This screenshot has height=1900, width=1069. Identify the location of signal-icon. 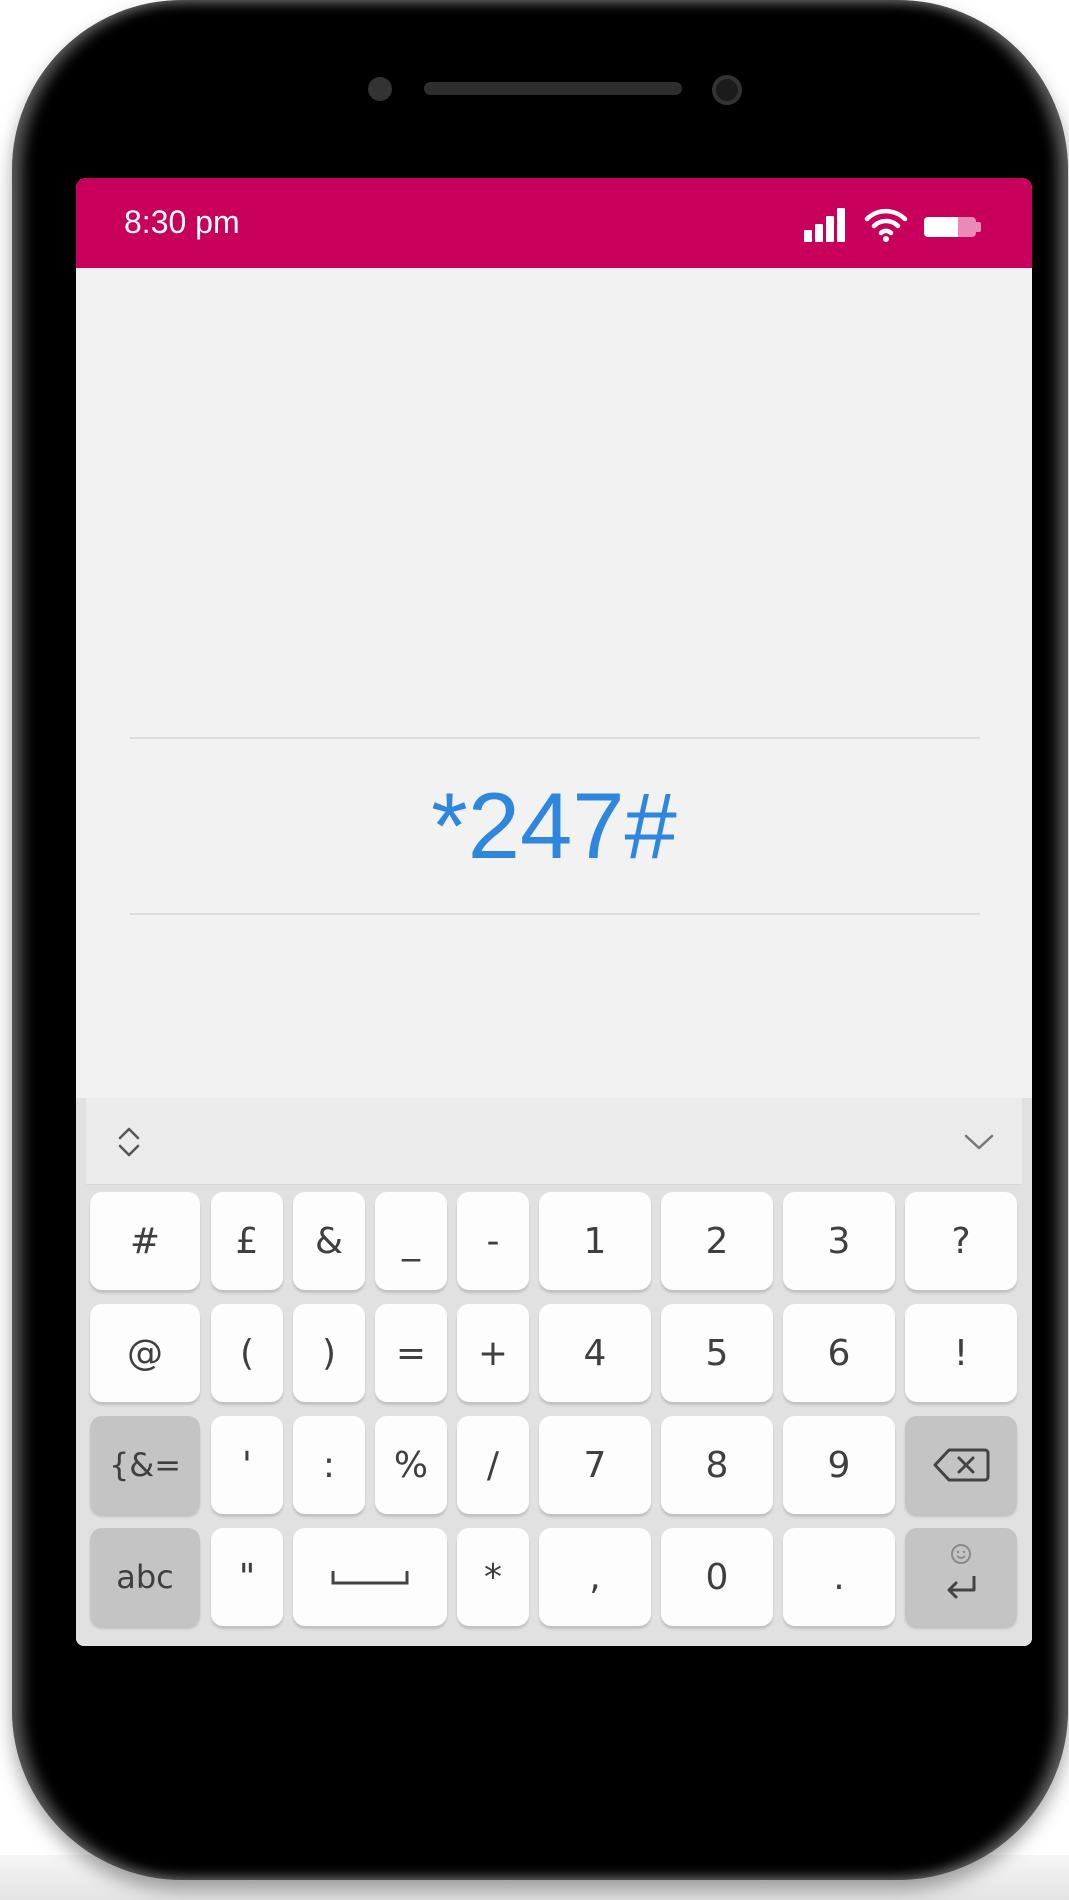
(826, 225).